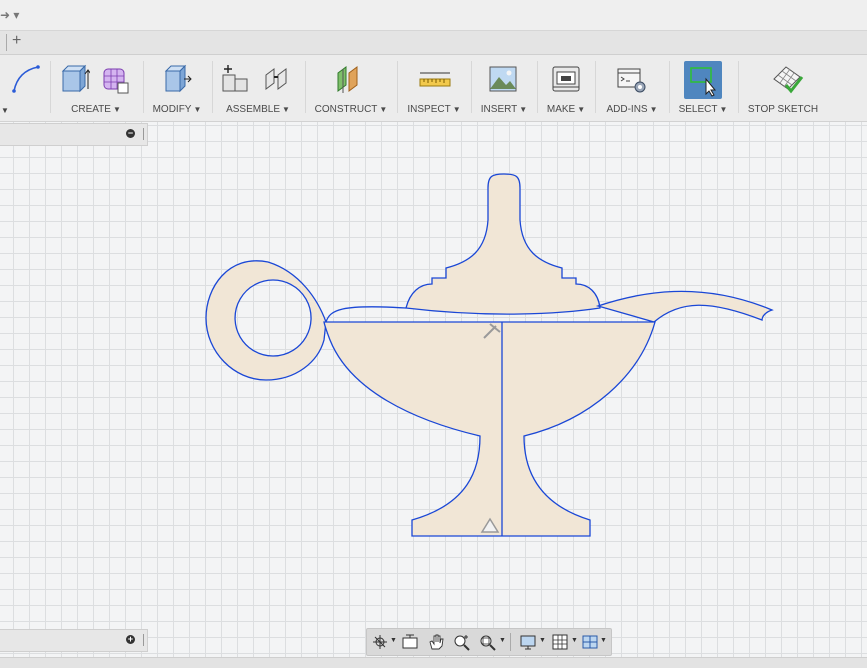 The width and height of the screenshot is (867, 668). I want to click on construct-label: CONSTRUCT, so click(346, 109).